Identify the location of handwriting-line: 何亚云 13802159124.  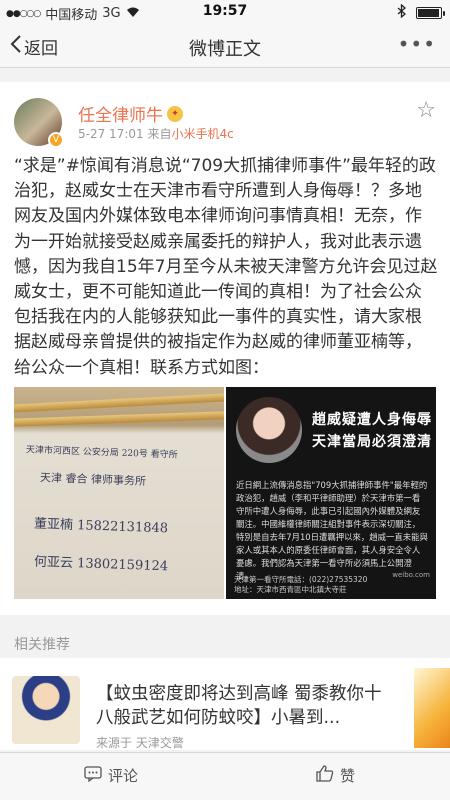
(101, 564).